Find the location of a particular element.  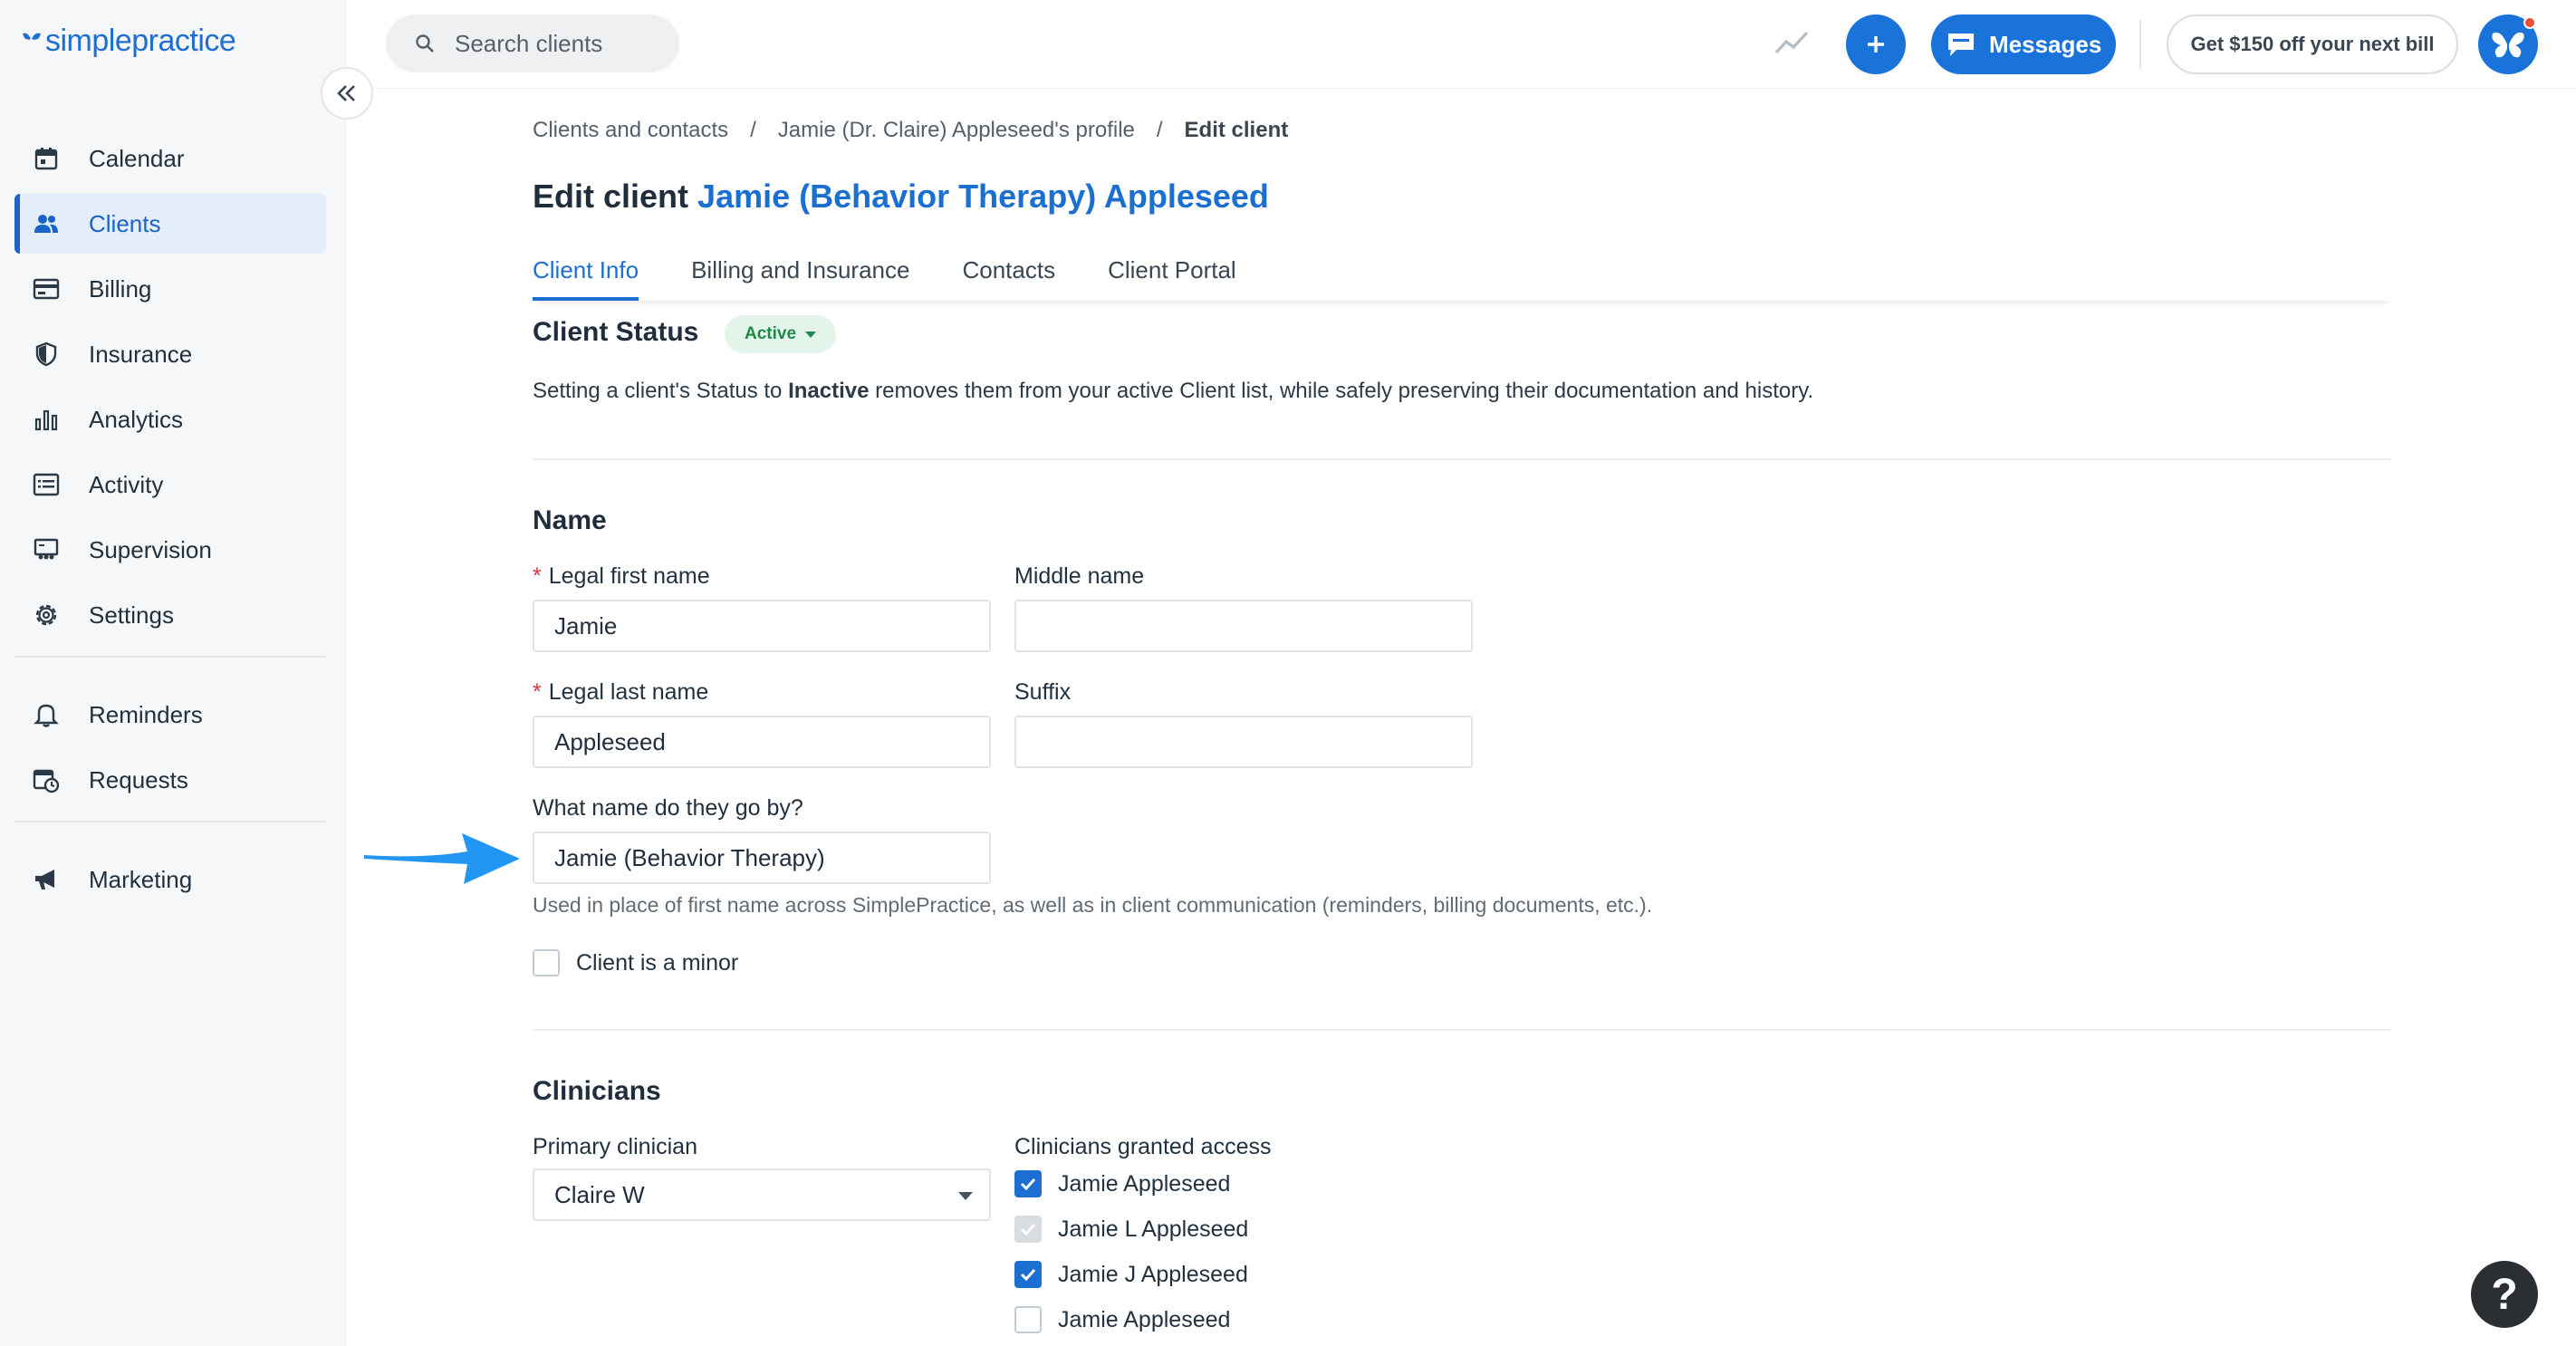

primary-clinician-select: Claire W is located at coordinates (762, 1194).